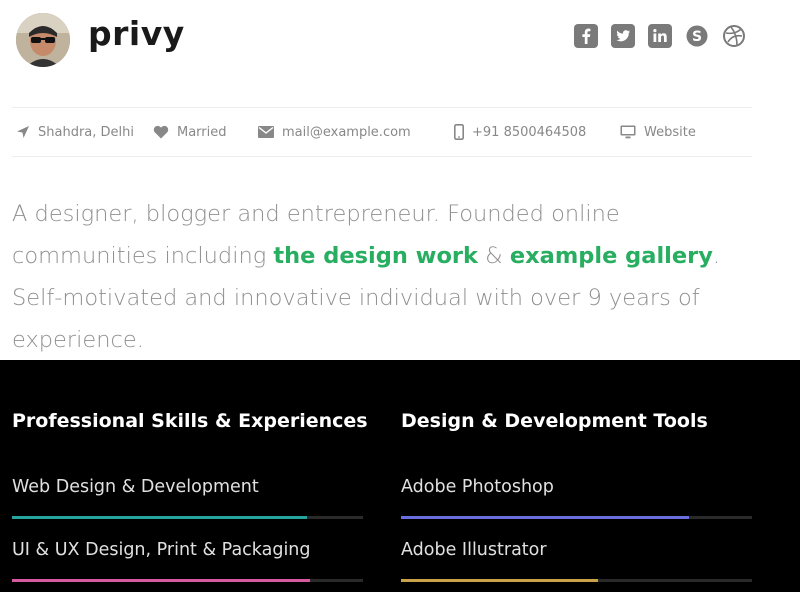 This screenshot has width=800, height=592. I want to click on example-gallery-link: example gallery, so click(611, 256).